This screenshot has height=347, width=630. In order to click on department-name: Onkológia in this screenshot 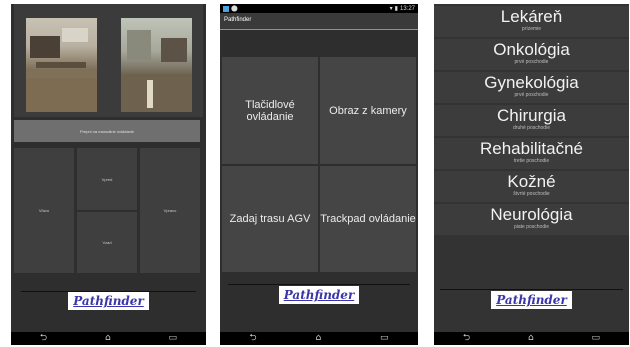, I will do `click(531, 49)`.